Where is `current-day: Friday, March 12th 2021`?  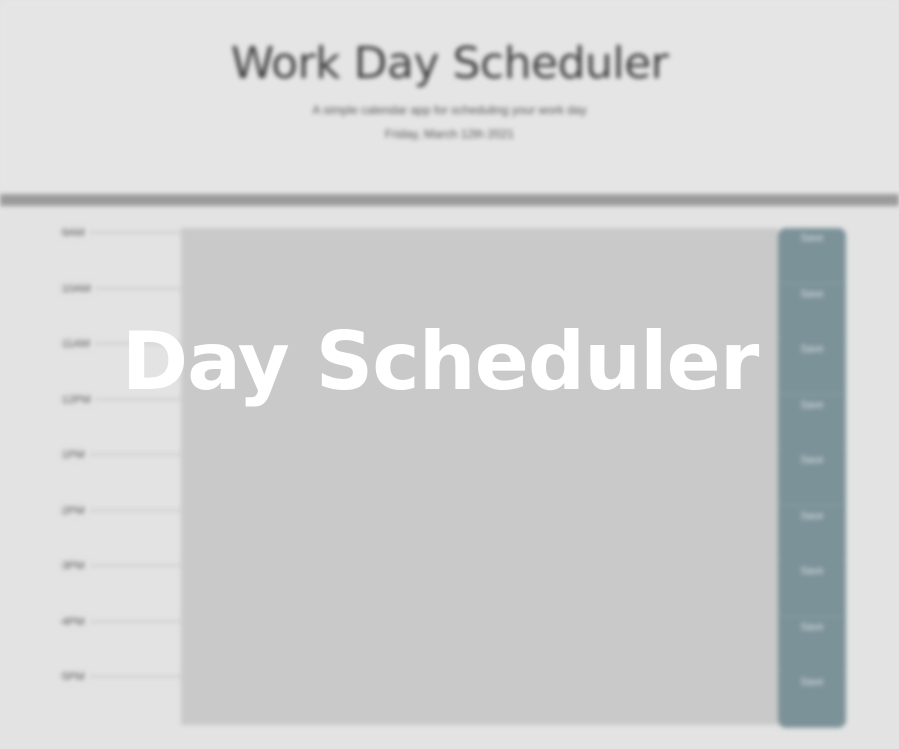
current-day: Friday, March 12th 2021 is located at coordinates (449, 134).